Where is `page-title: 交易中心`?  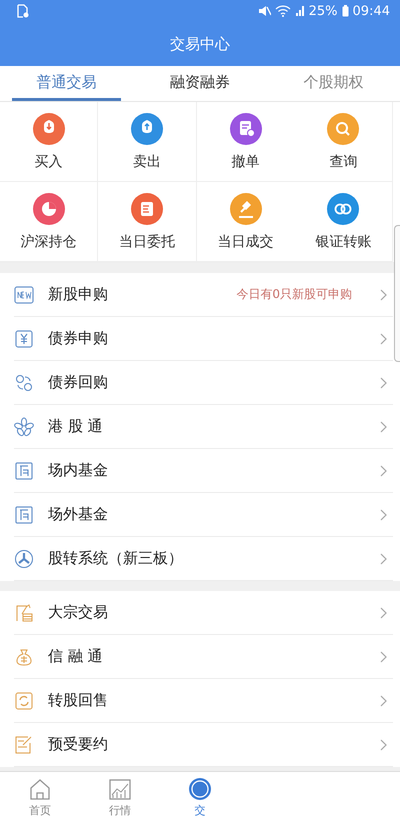
page-title: 交易中心 is located at coordinates (200, 44).